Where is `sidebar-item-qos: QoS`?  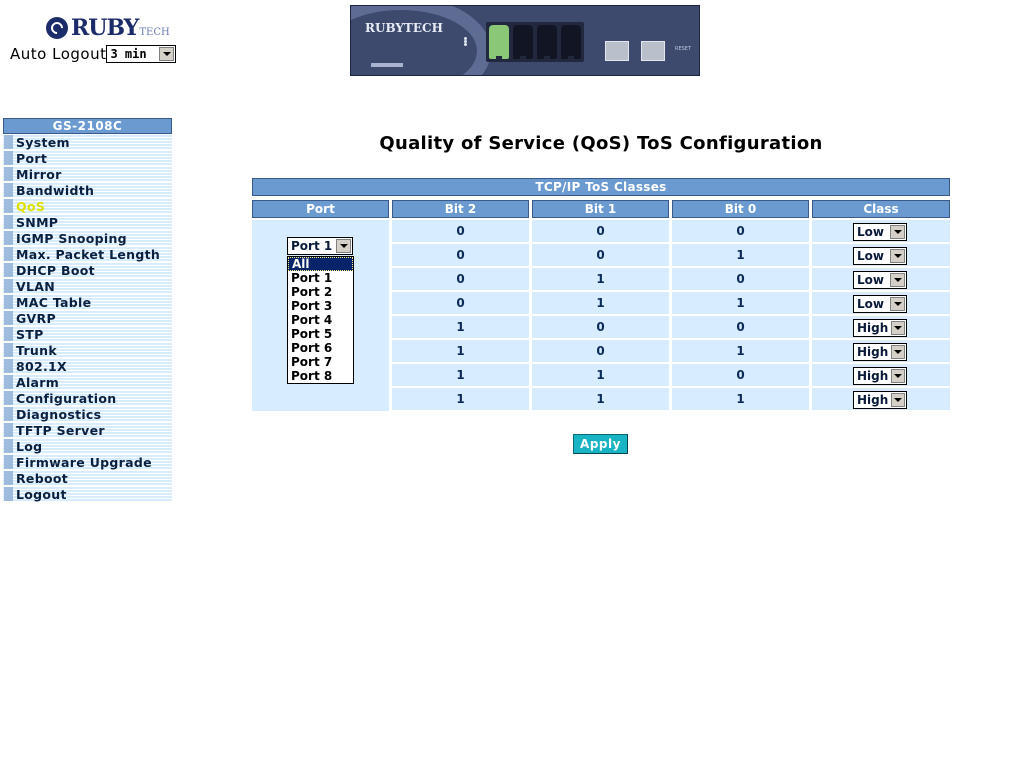
sidebar-item-qos: QoS is located at coordinates (87, 206).